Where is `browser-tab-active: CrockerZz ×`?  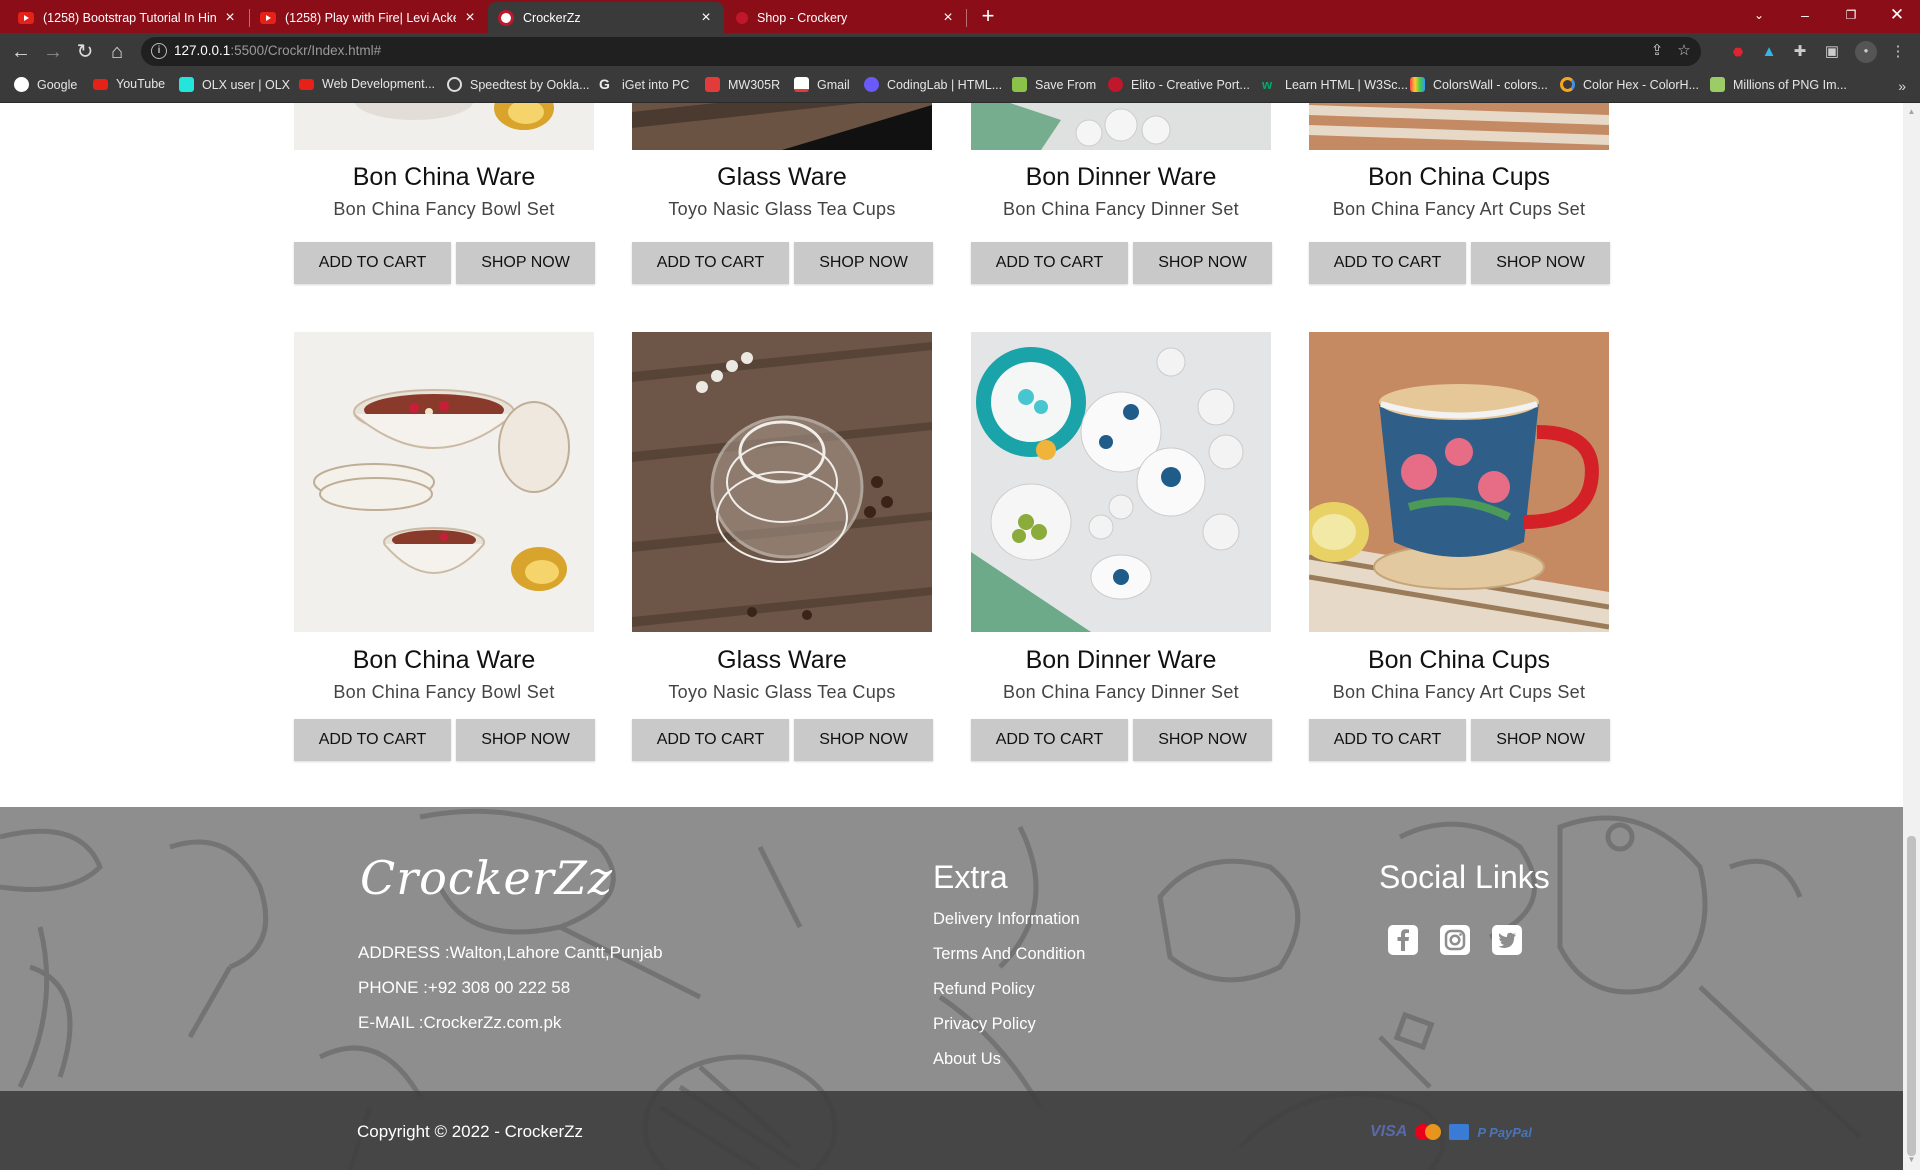
browser-tab-active: CrockerZz × is located at coordinates (606, 17).